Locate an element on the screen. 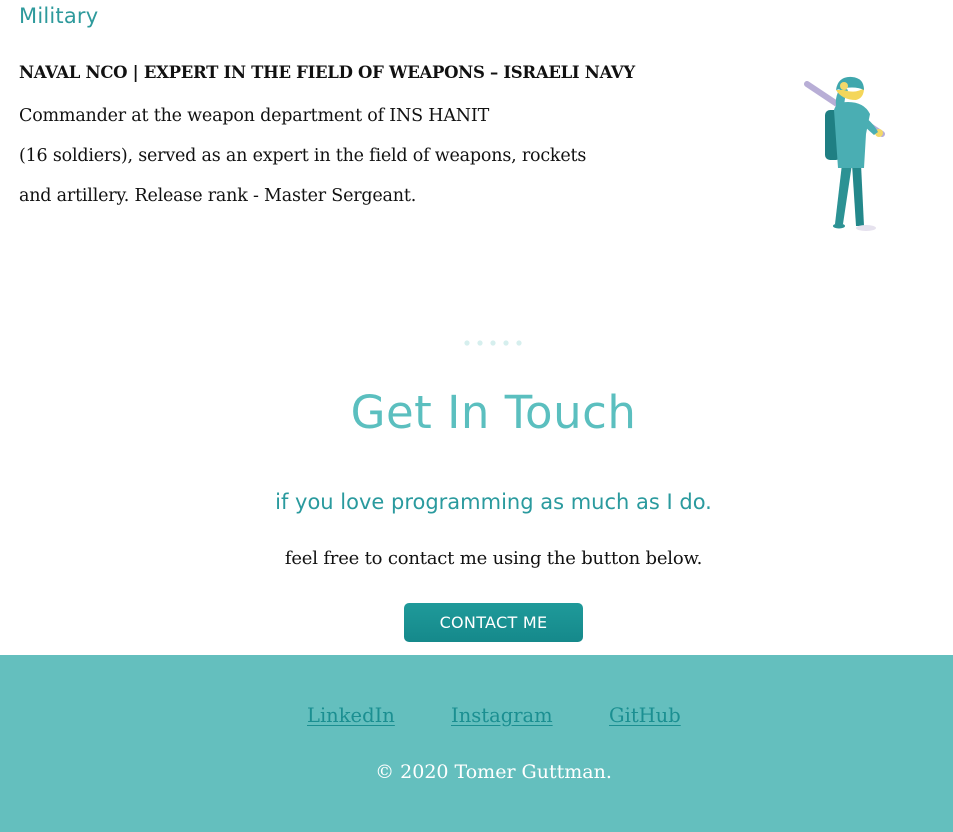 The image size is (953, 832). contact-me-button: CONTACT ME is located at coordinates (493, 622).